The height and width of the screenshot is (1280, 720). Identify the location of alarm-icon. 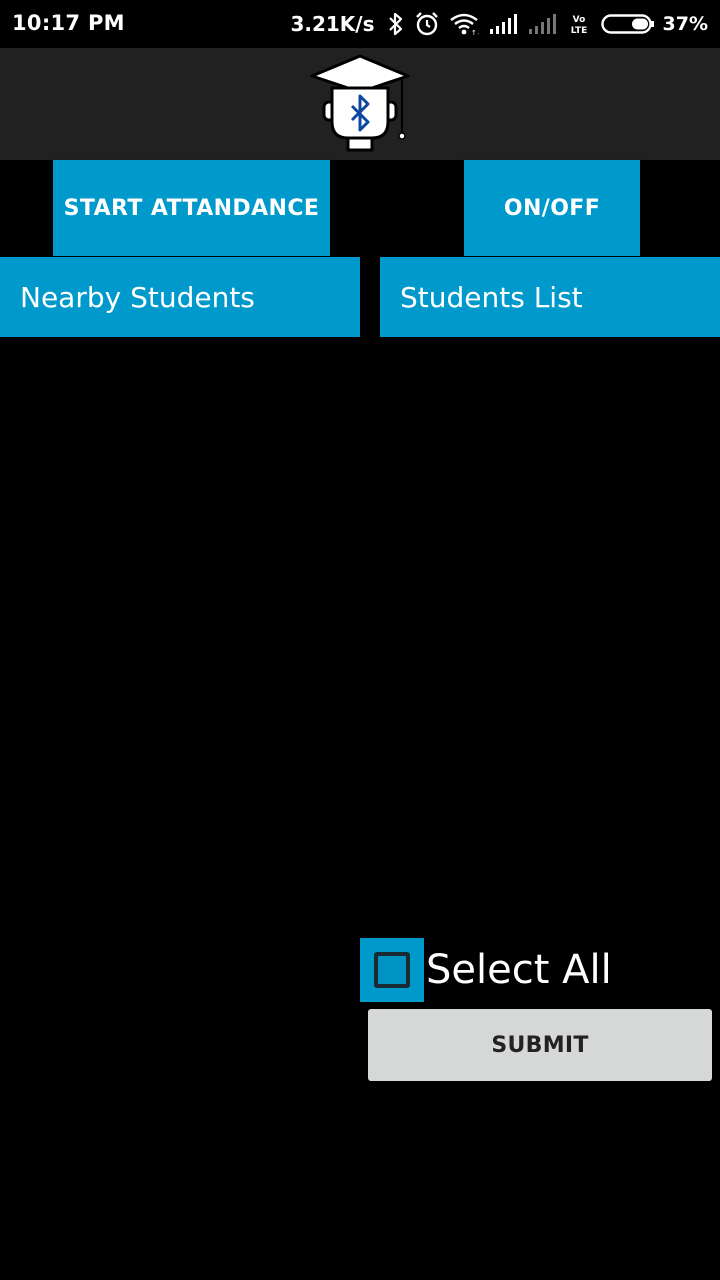
(427, 24).